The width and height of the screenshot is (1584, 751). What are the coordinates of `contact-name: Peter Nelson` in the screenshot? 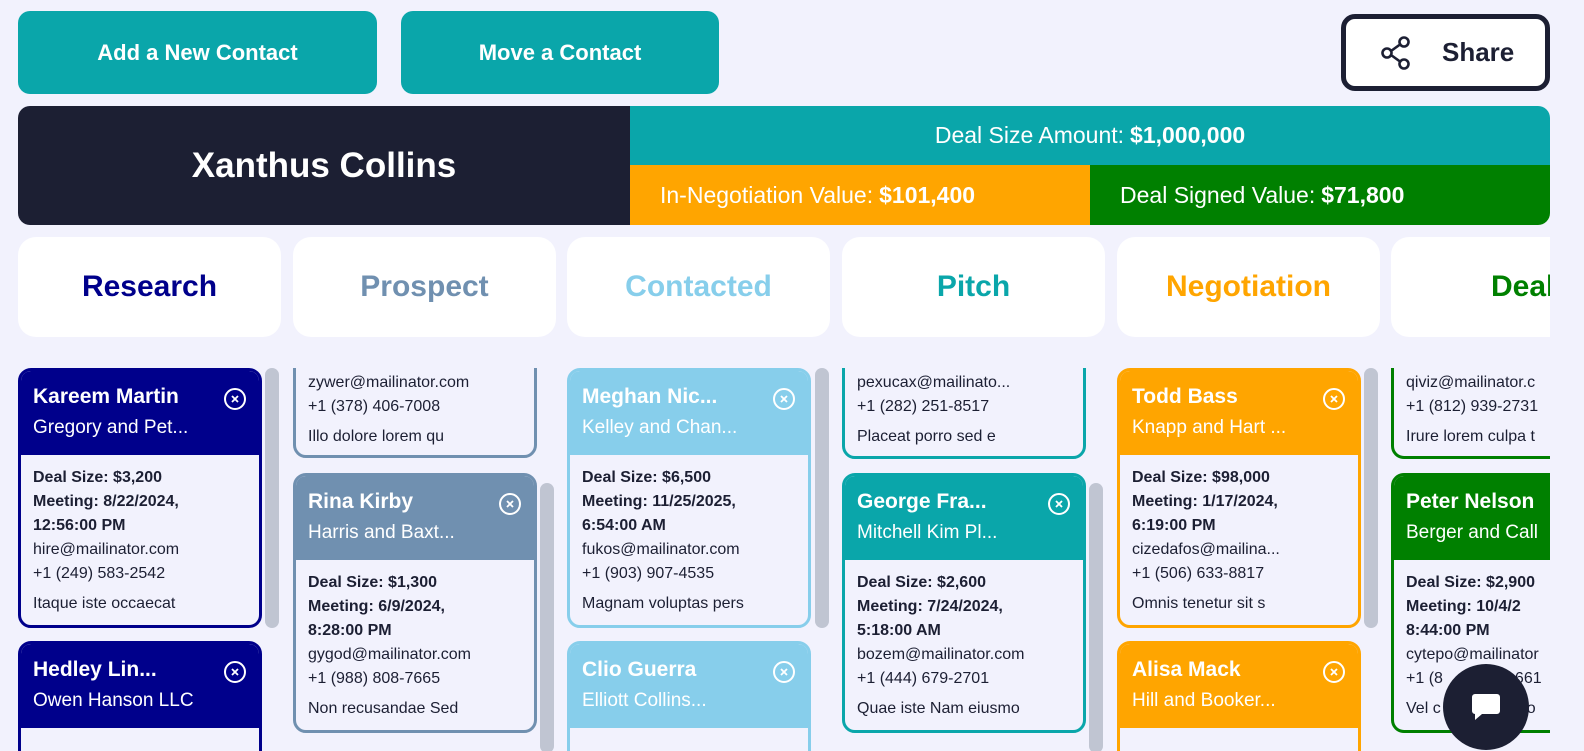 It's located at (1470, 501).